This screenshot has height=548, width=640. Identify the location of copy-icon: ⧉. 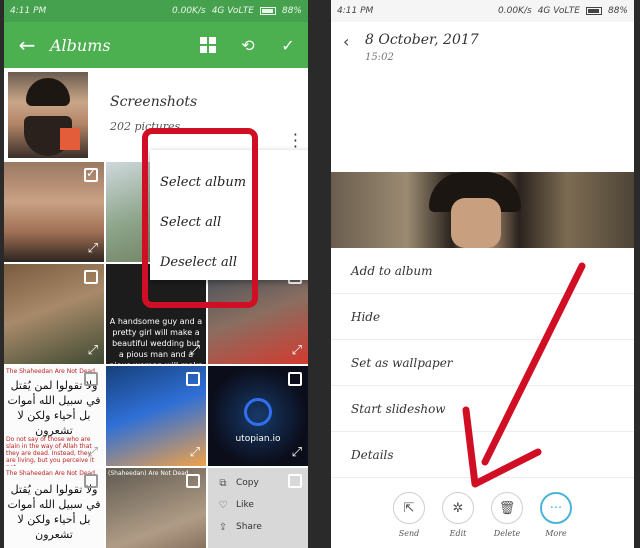
(223, 483).